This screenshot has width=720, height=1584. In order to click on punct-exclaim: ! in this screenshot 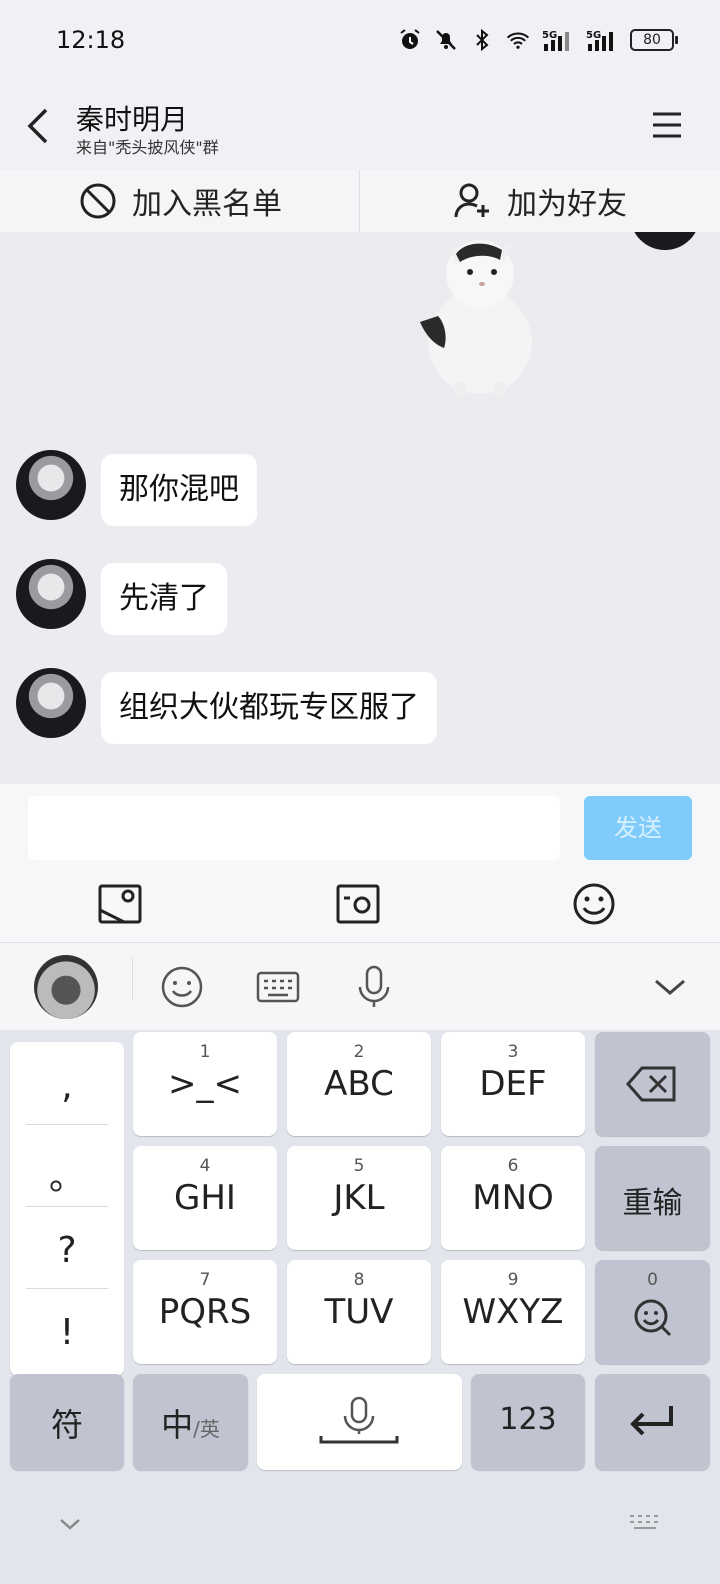, I will do `click(67, 1332)`.